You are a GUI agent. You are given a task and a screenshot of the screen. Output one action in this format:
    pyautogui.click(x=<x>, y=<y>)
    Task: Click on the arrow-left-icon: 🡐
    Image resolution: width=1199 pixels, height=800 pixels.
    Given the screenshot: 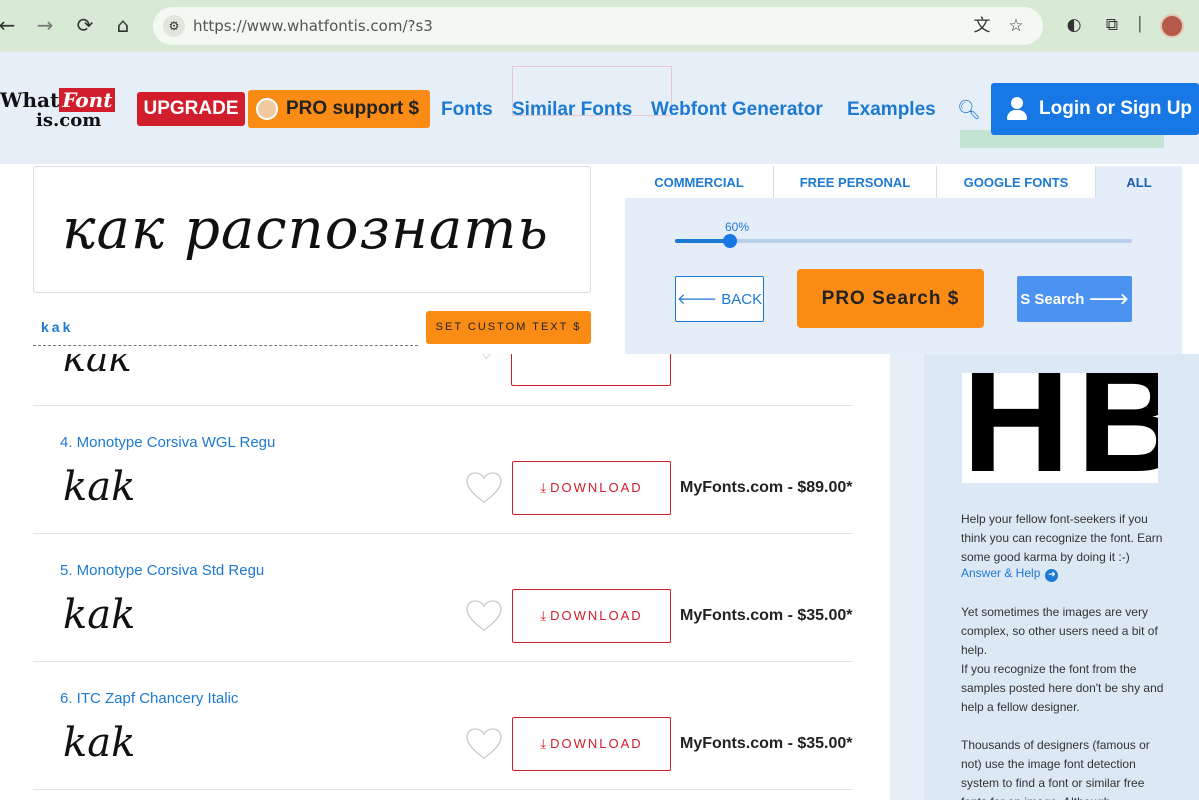 What is the action you would take?
    pyautogui.click(x=697, y=299)
    